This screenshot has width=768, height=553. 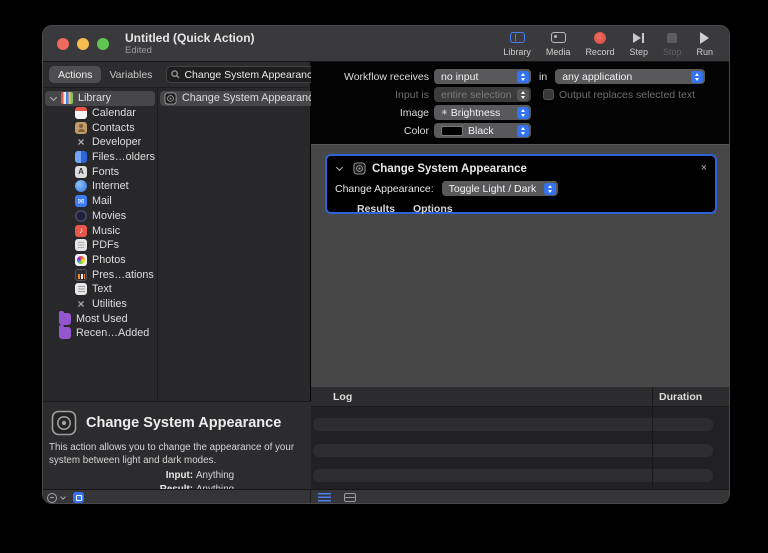 What do you see at coordinates (100, 142) in the screenshot?
I see `sidebar-item-developer: Developer` at bounding box center [100, 142].